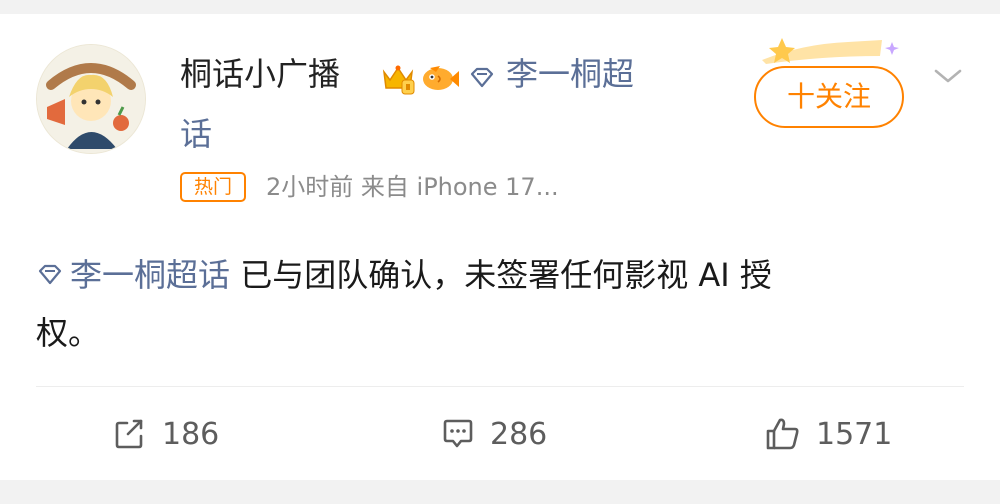 The width and height of the screenshot is (1000, 504). What do you see at coordinates (837, 50) in the screenshot?
I see `follow-decoration` at bounding box center [837, 50].